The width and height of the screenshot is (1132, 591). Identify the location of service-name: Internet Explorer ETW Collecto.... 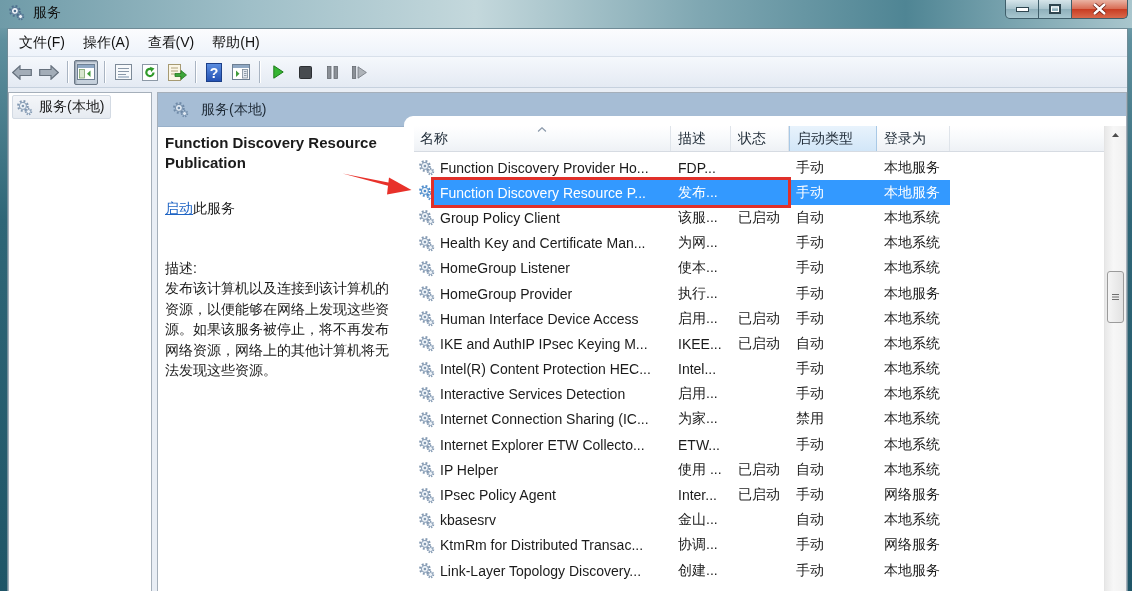
(542, 444).